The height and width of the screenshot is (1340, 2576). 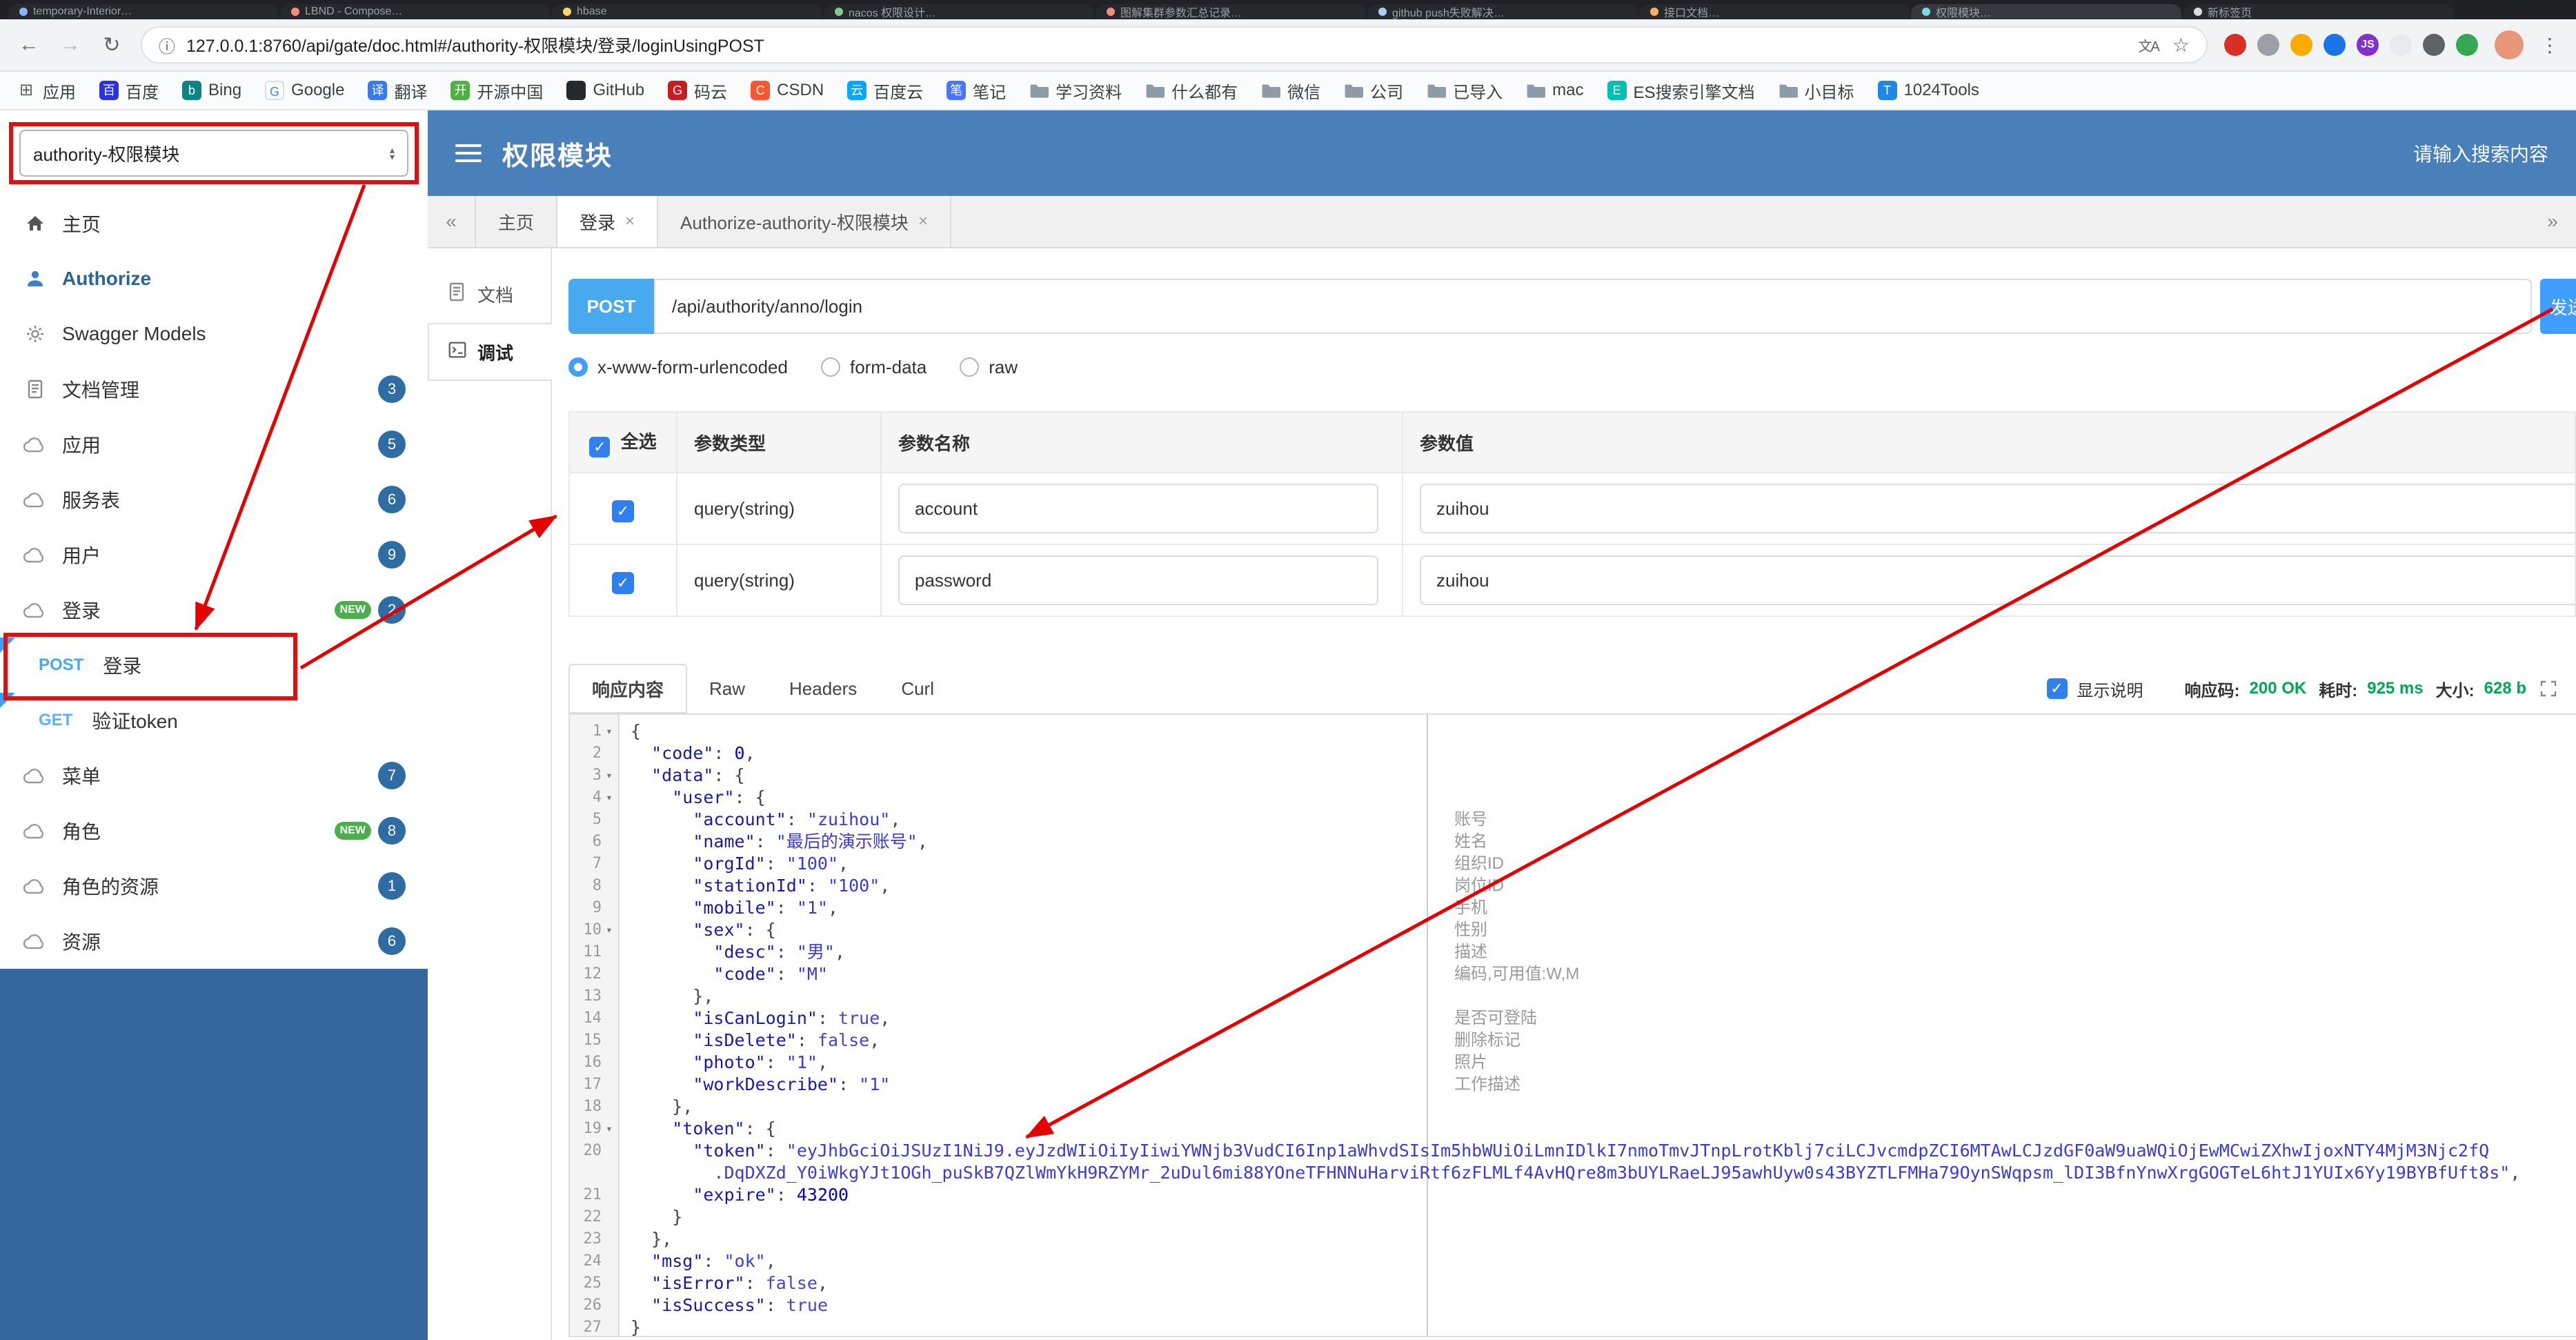 I want to click on request-url-input: /api/authority/anno/login, so click(x=1593, y=306).